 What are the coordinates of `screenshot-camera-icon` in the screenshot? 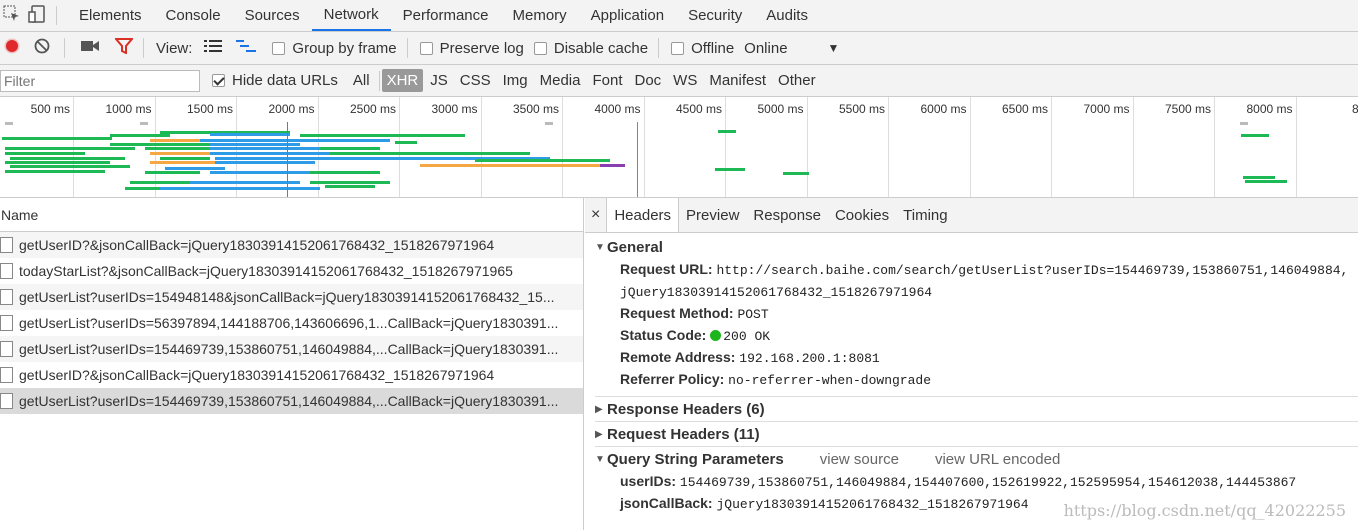 It's located at (90, 48).